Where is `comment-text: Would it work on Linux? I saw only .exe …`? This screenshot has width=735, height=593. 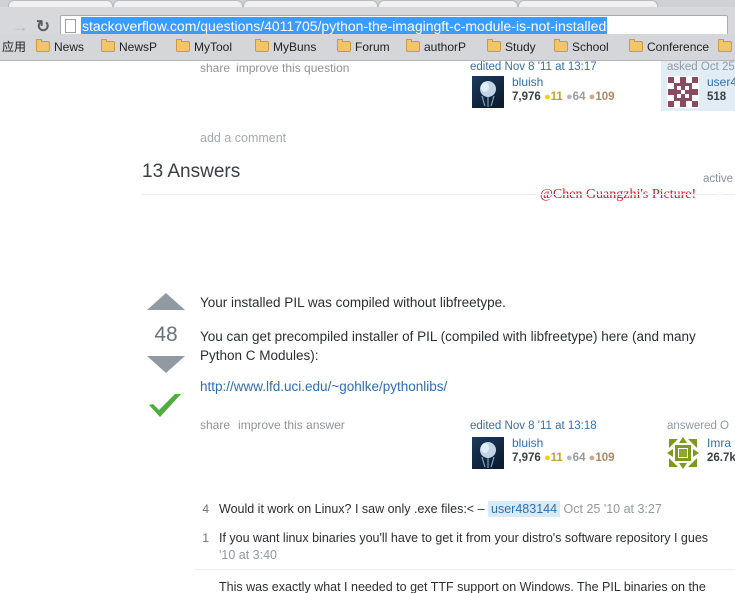 comment-text: Would it work on Linux? I saw only .exe … is located at coordinates (354, 509).